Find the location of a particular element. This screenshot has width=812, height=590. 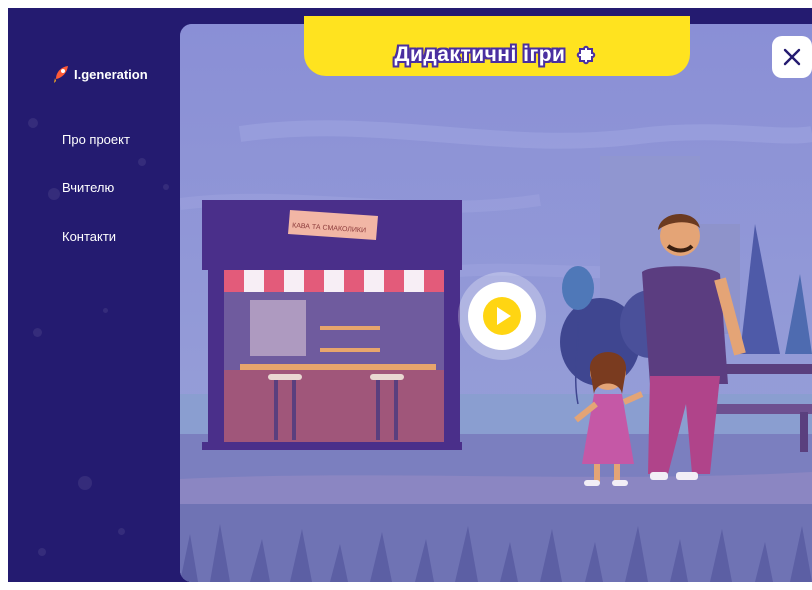

title-bar: Дидактичні ігри is located at coordinates (497, 46).